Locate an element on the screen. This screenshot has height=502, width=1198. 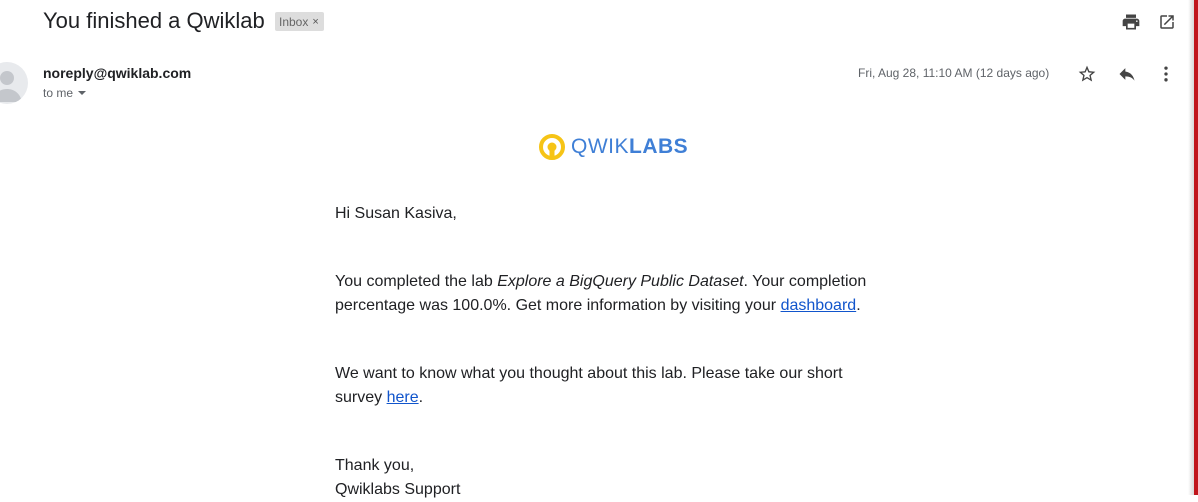
email-date: Fri, Aug 28, 11:10 AM (12 days ago) is located at coordinates (954, 73).